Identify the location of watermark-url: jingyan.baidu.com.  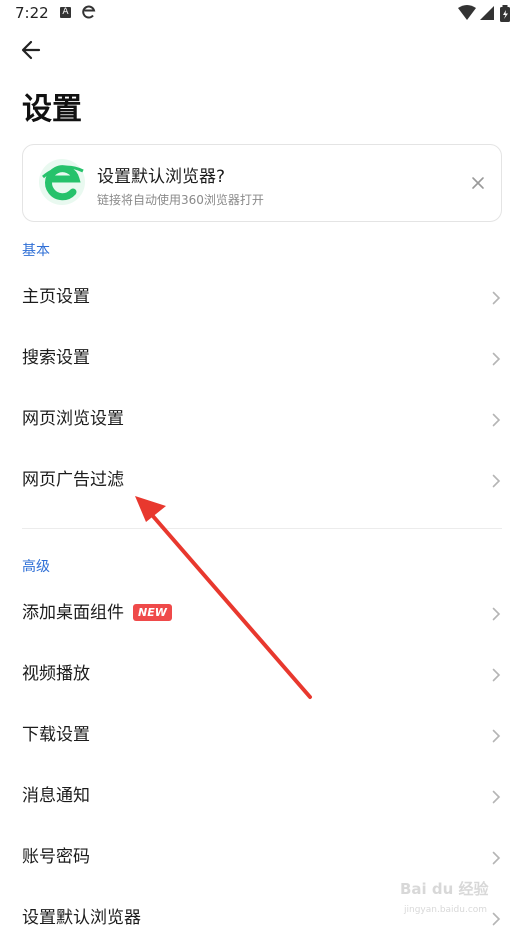
(446, 910).